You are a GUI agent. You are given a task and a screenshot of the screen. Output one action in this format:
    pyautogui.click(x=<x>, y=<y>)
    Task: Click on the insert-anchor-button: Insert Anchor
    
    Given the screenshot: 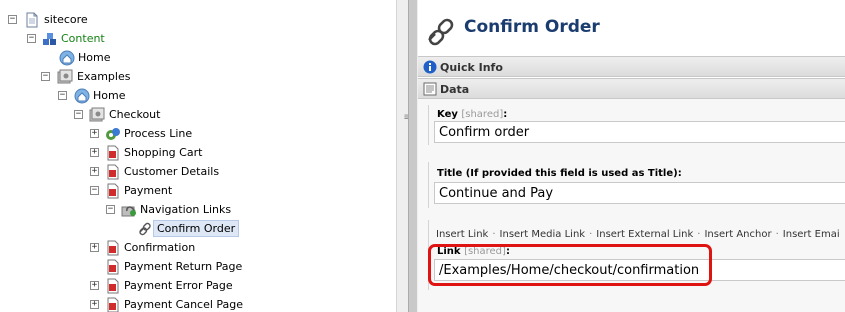 What is the action you would take?
    pyautogui.click(x=737, y=234)
    